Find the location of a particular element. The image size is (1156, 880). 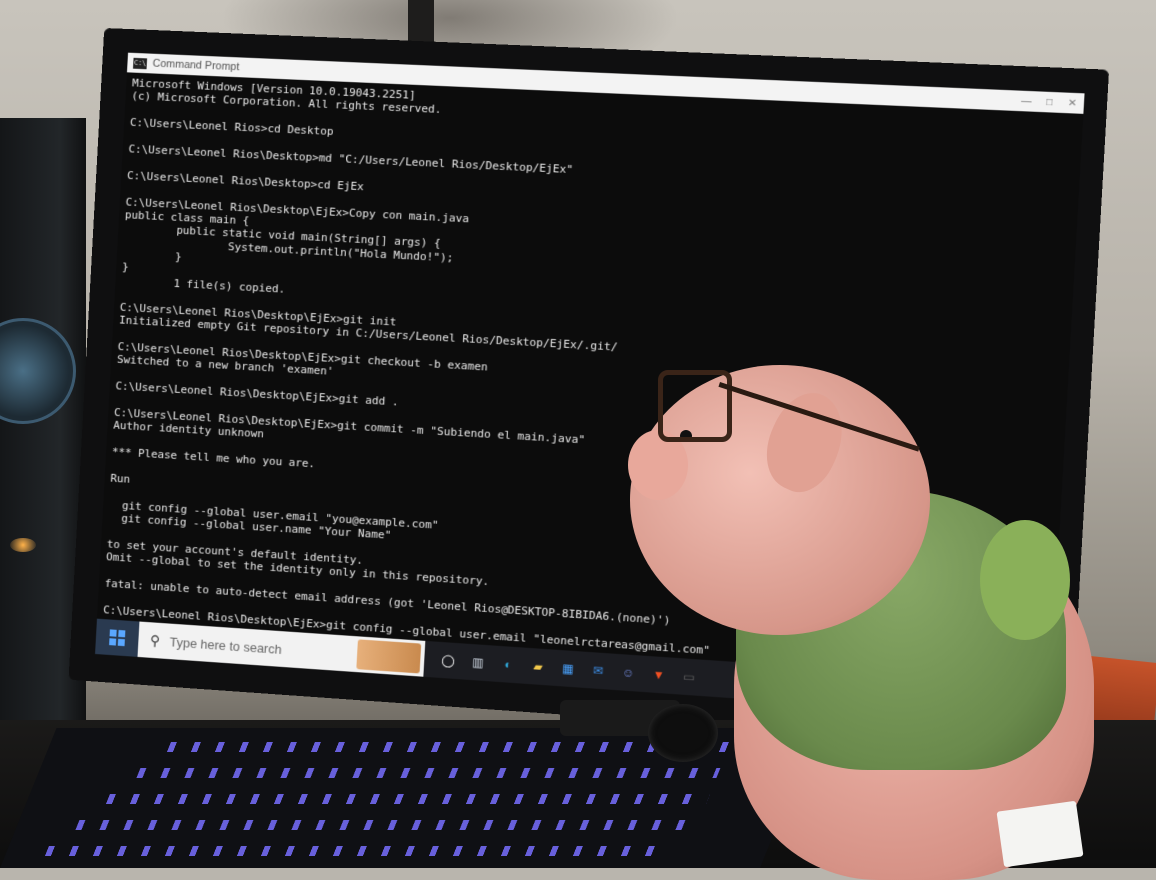

file-explorer-icon: ▰ is located at coordinates (537, 666).